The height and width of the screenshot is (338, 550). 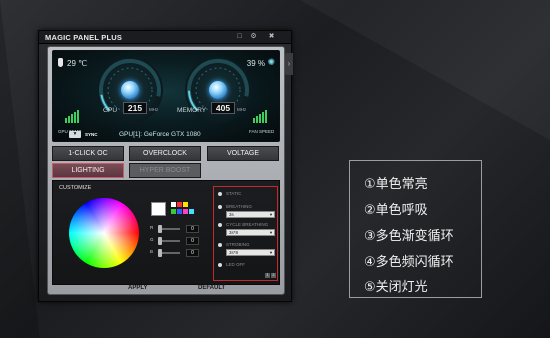 I want to click on mode-led-off-label: LED OFF, so click(x=236, y=264).